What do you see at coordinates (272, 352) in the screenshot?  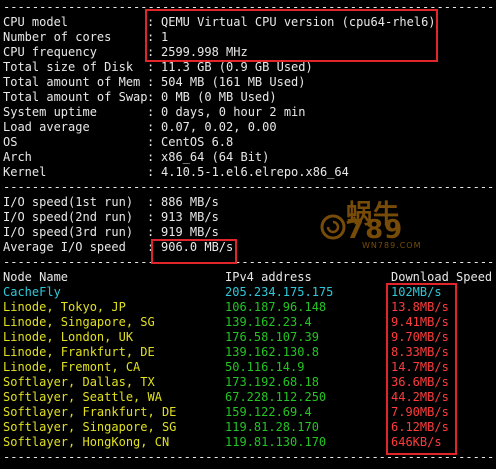 I see `node-ip: 139.162.130.8` at bounding box center [272, 352].